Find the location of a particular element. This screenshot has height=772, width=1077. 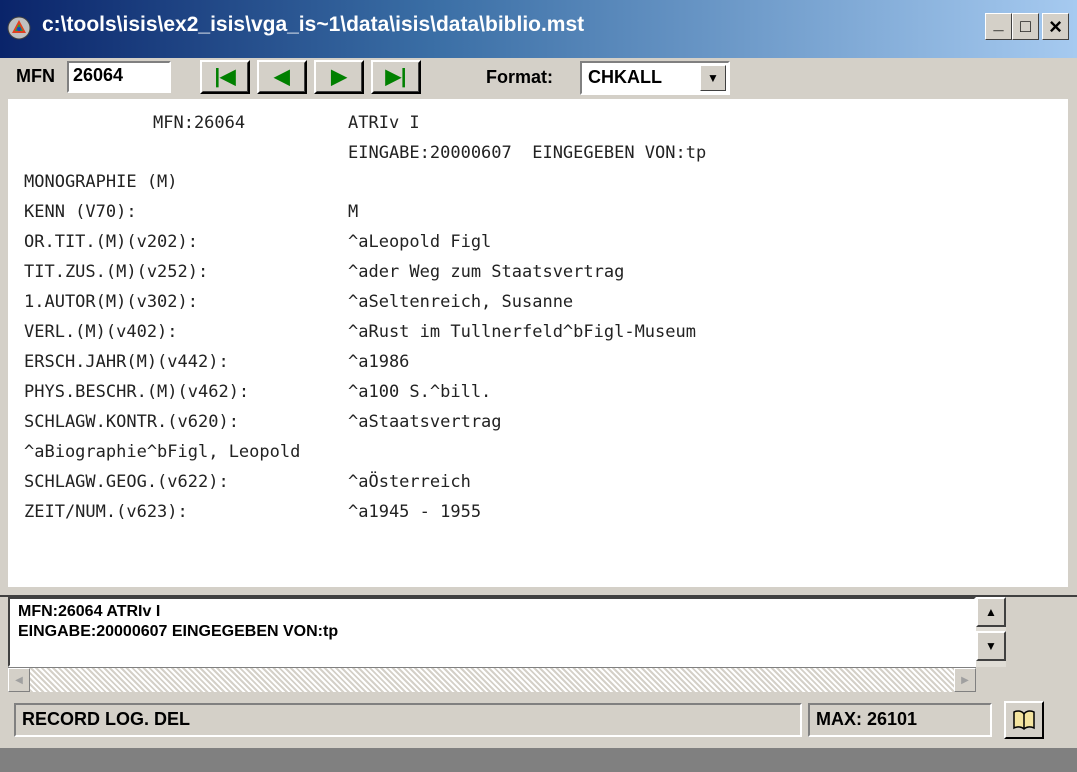

field-label: OR.TIT.(M)(v202): is located at coordinates (111, 242).